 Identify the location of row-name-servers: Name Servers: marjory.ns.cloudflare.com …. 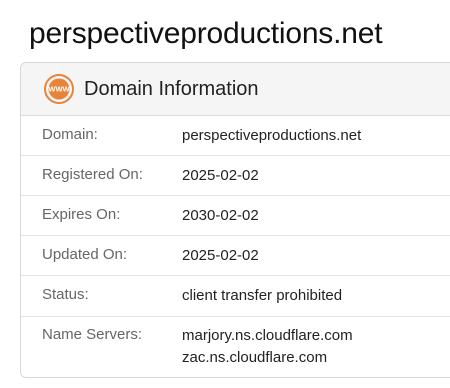
(235, 347).